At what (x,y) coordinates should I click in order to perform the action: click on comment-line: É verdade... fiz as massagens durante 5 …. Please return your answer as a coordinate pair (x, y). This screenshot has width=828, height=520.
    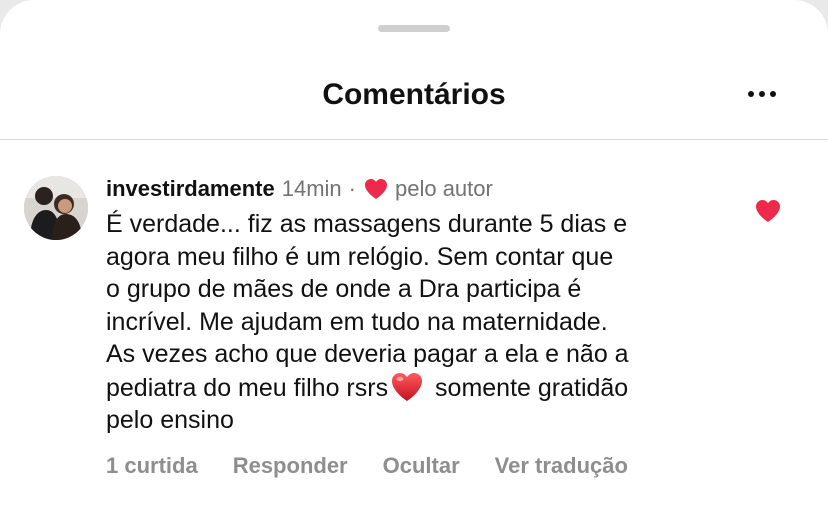
    Looking at the image, I should click on (367, 224).